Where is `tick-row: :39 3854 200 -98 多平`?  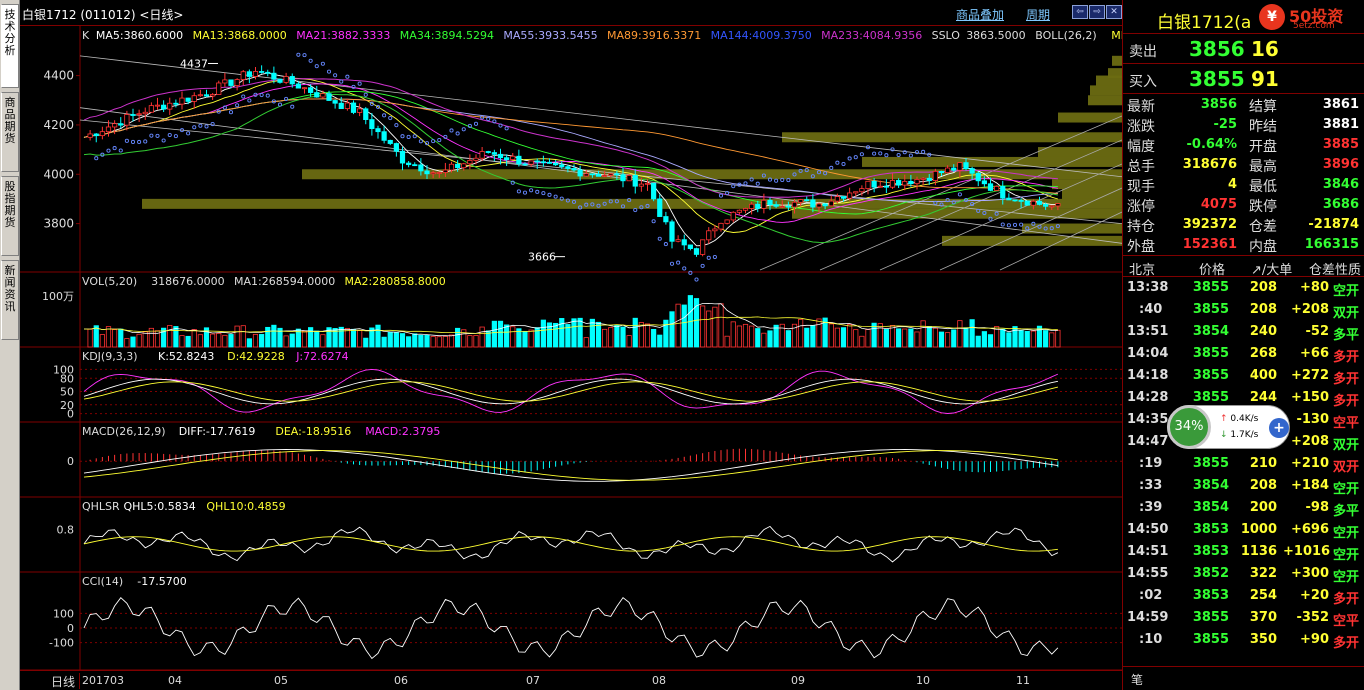
tick-row: :39 3854 200 -98 多平 is located at coordinates (1243, 508).